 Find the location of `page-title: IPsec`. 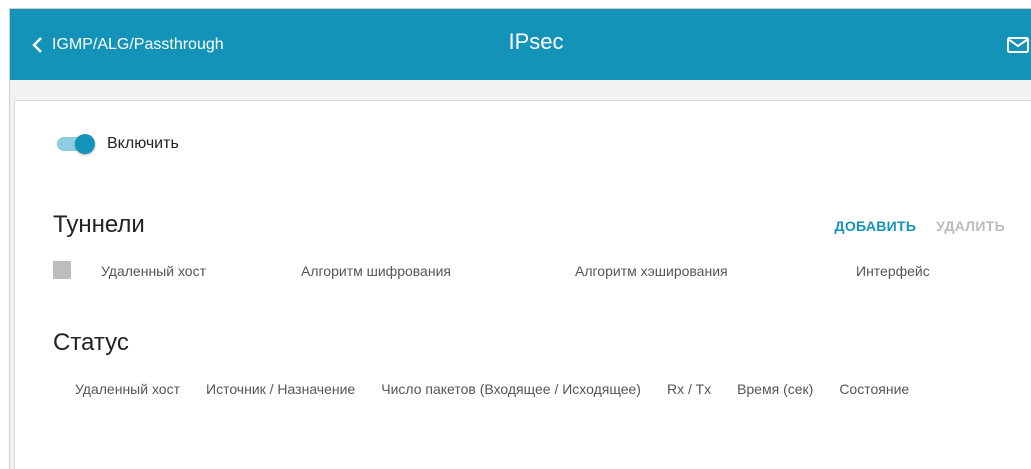

page-title: IPsec is located at coordinates (536, 41).